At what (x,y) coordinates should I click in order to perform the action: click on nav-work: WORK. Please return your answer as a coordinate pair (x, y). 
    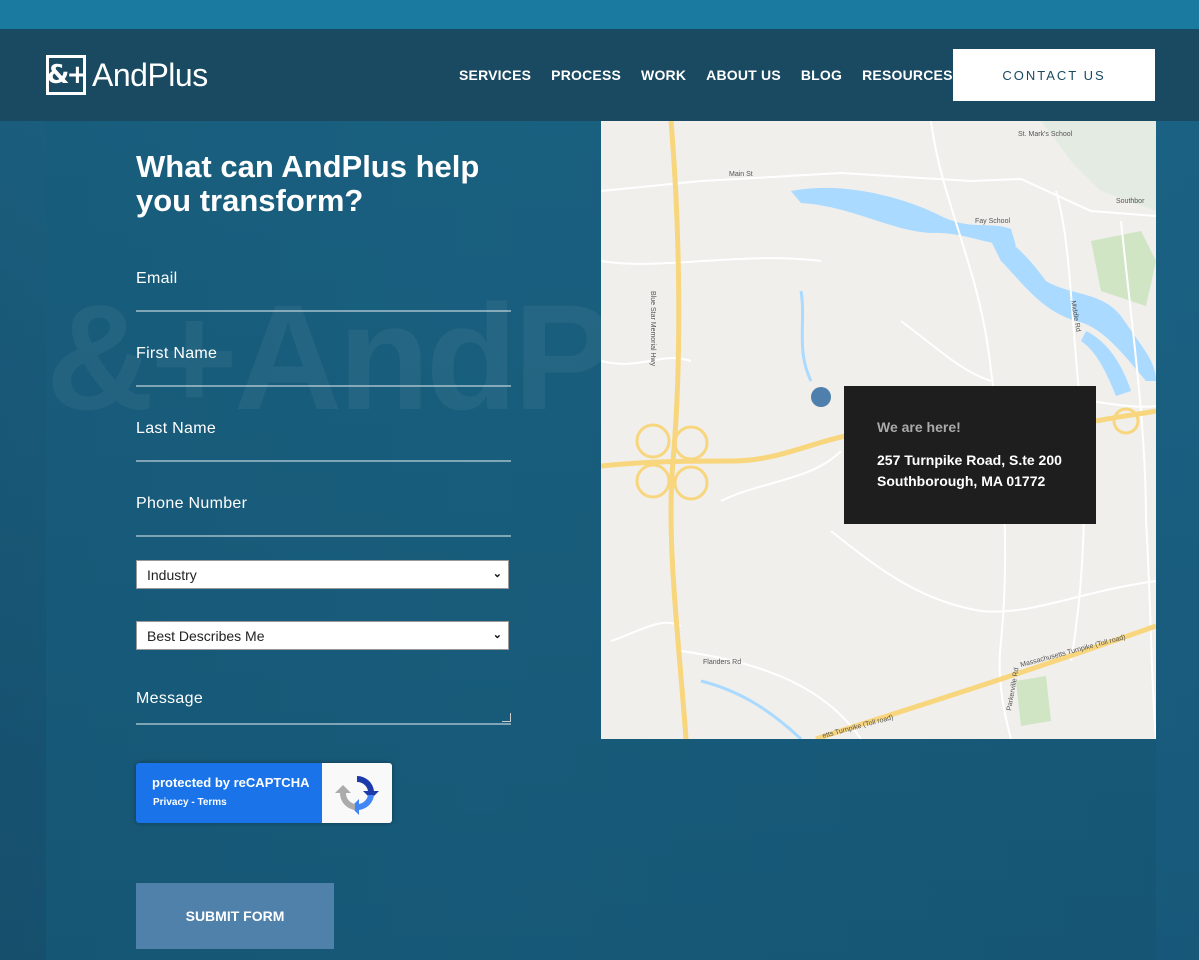
    Looking at the image, I should click on (663, 75).